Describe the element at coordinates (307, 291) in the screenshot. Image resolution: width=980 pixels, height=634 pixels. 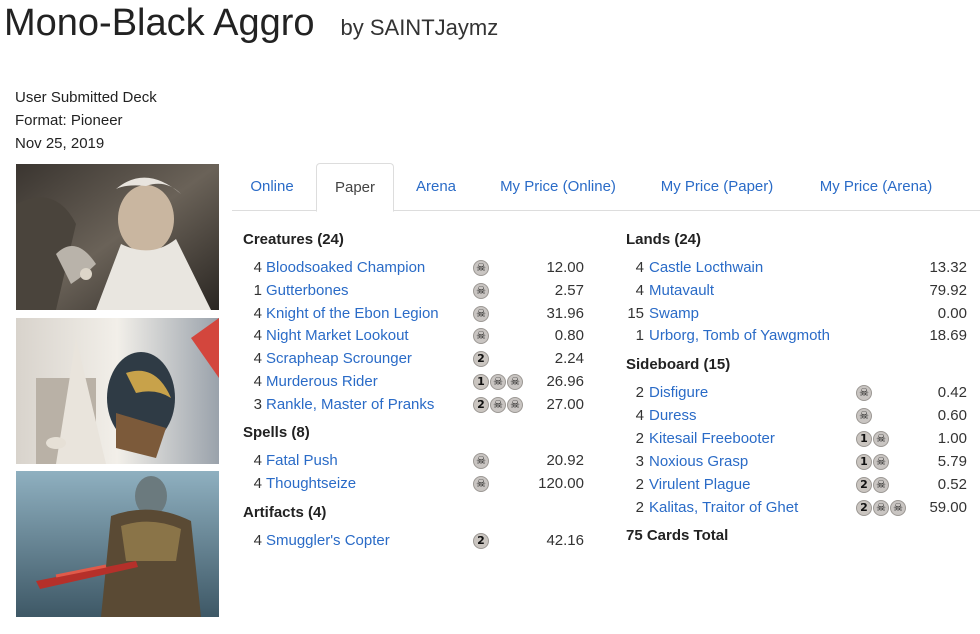
I see `card-name-link: Gutterbones` at that location.